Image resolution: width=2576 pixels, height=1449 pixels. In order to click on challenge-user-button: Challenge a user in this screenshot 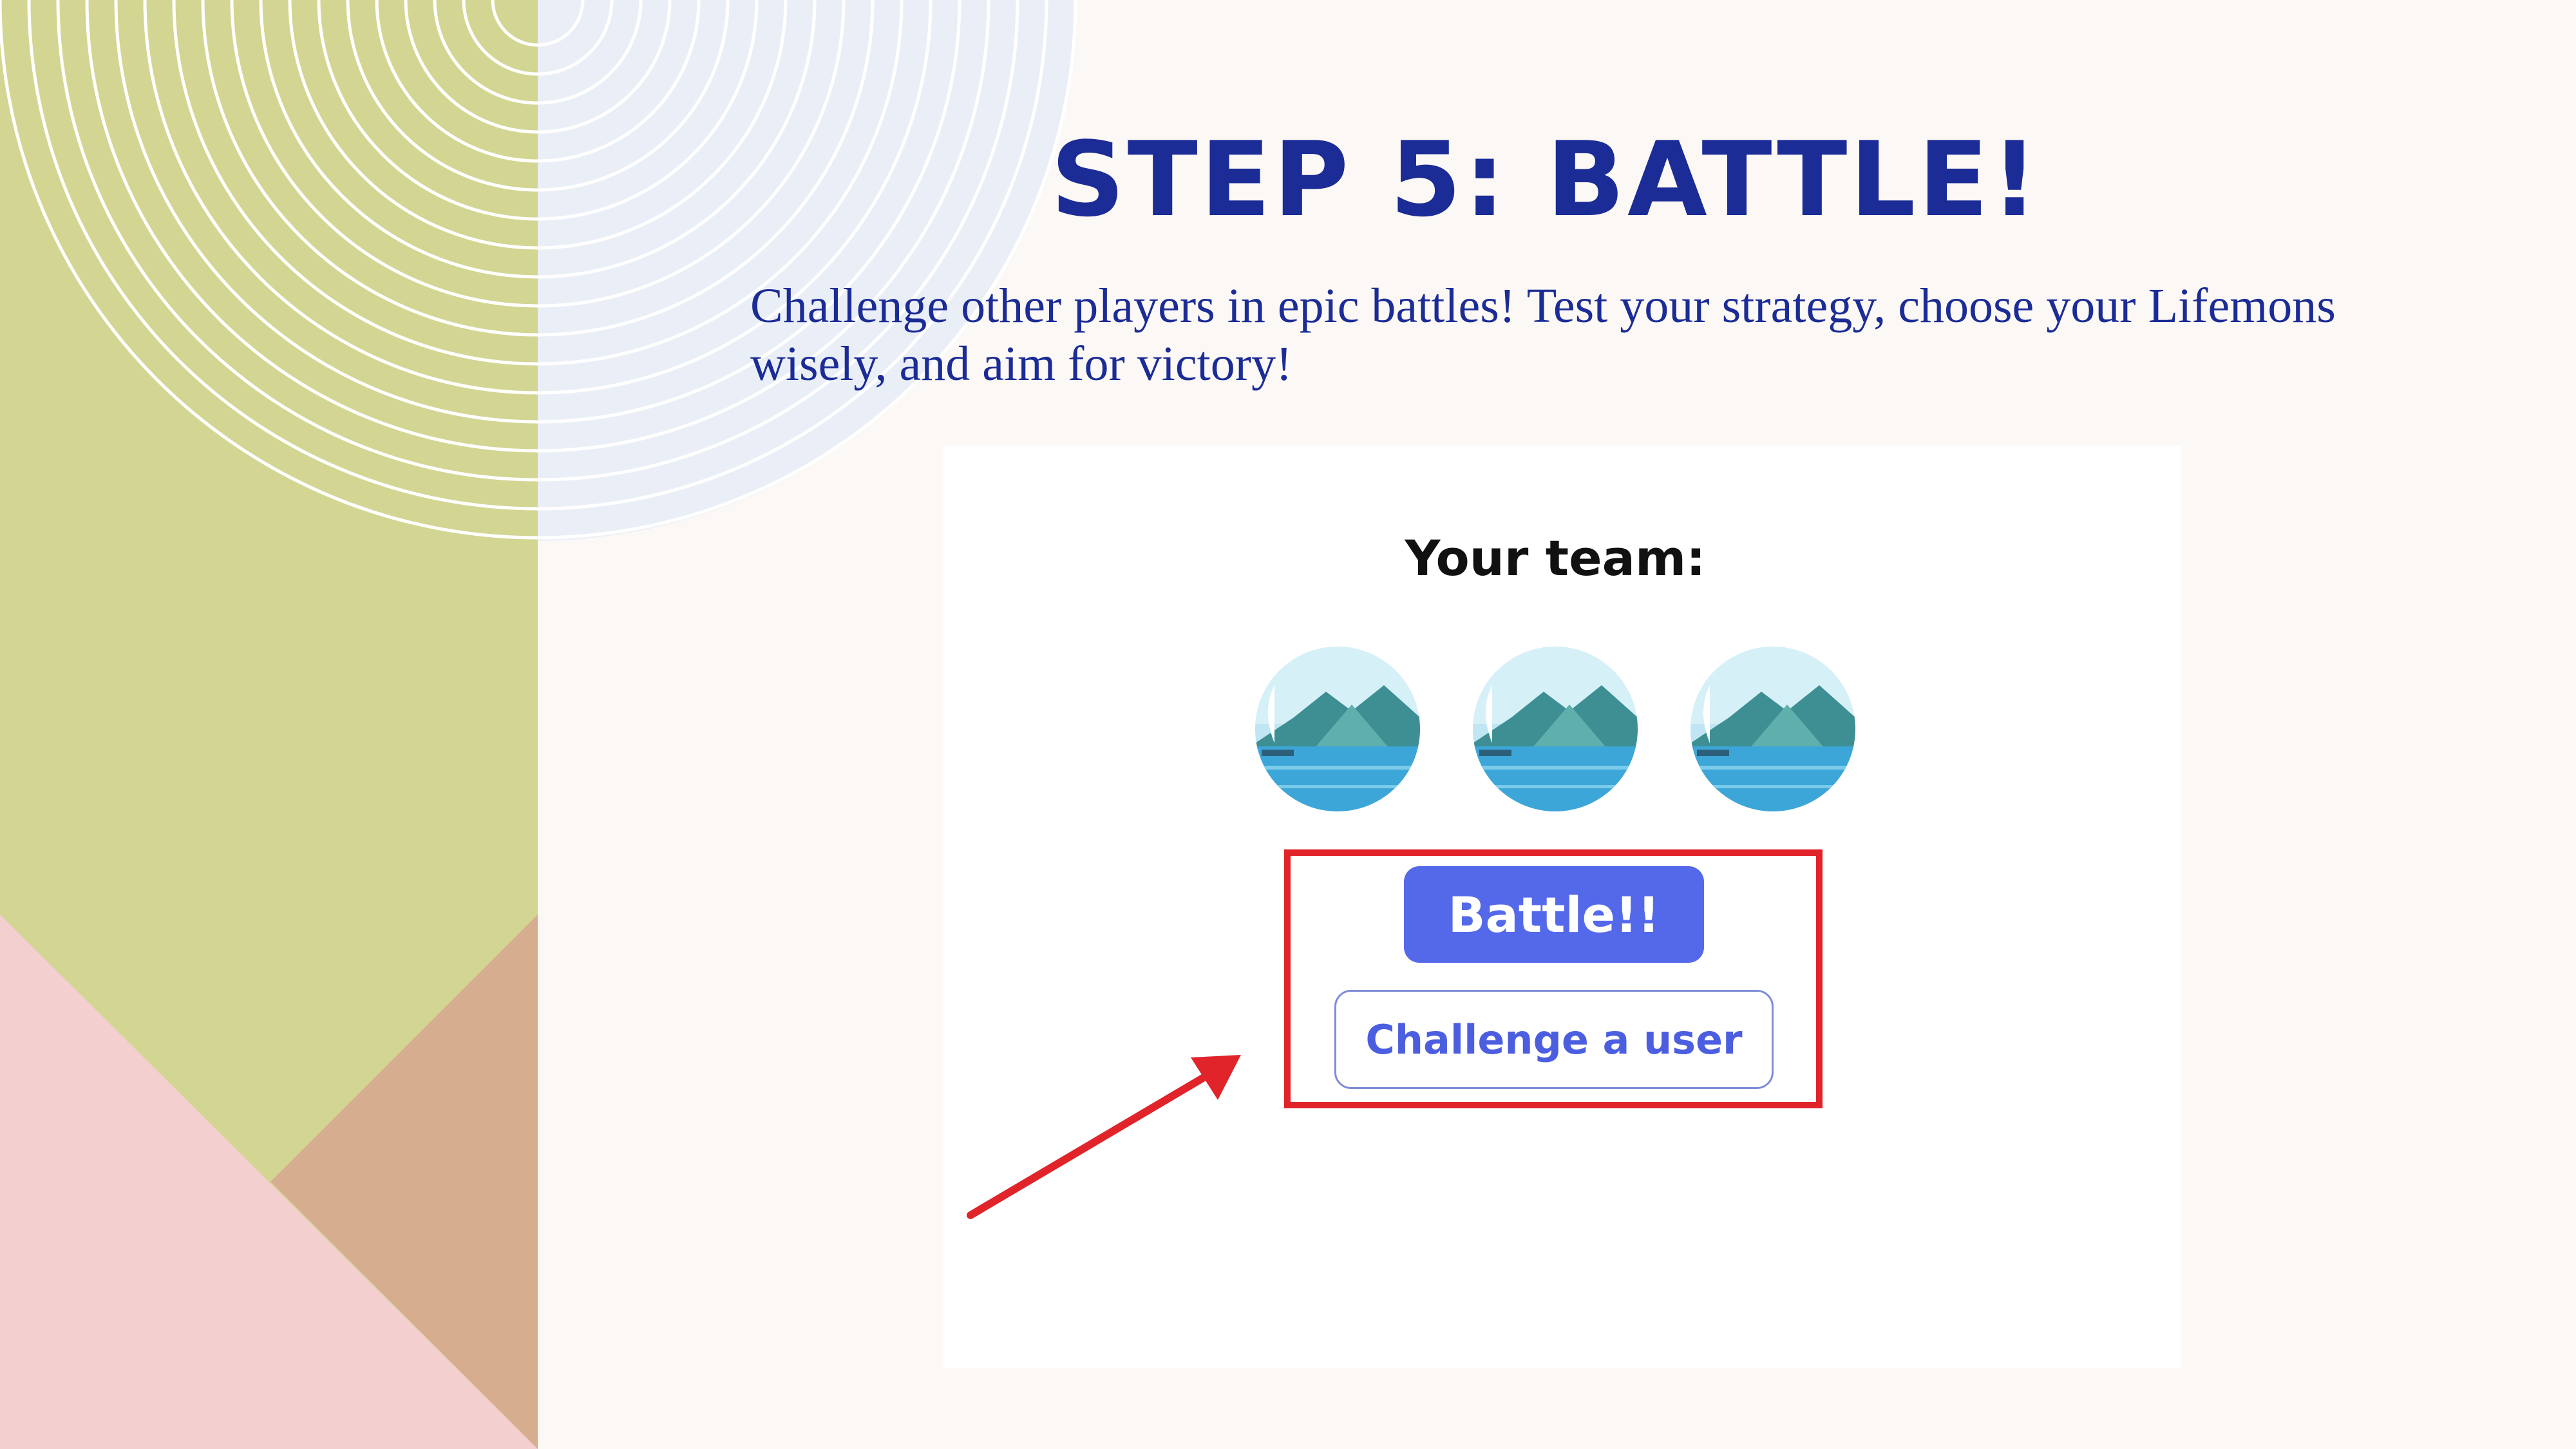, I will do `click(1554, 1039)`.